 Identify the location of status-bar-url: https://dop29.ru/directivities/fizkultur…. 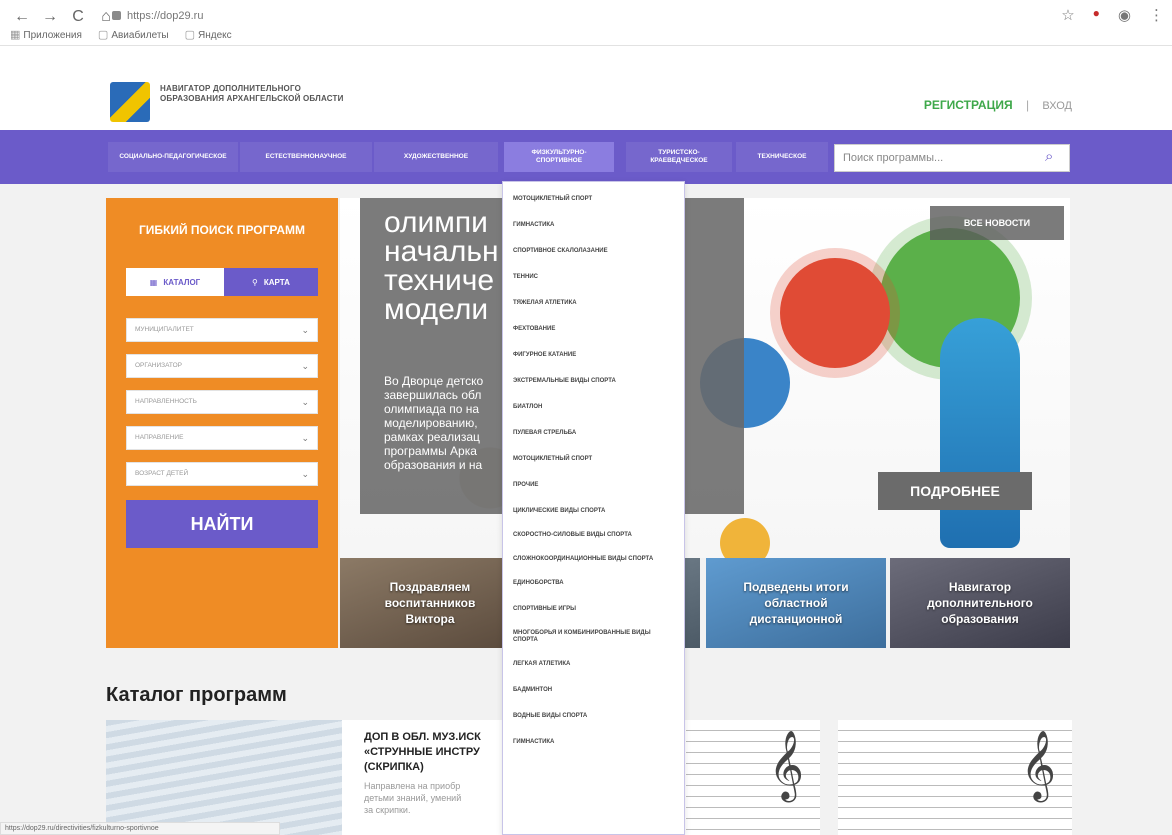
(140, 828).